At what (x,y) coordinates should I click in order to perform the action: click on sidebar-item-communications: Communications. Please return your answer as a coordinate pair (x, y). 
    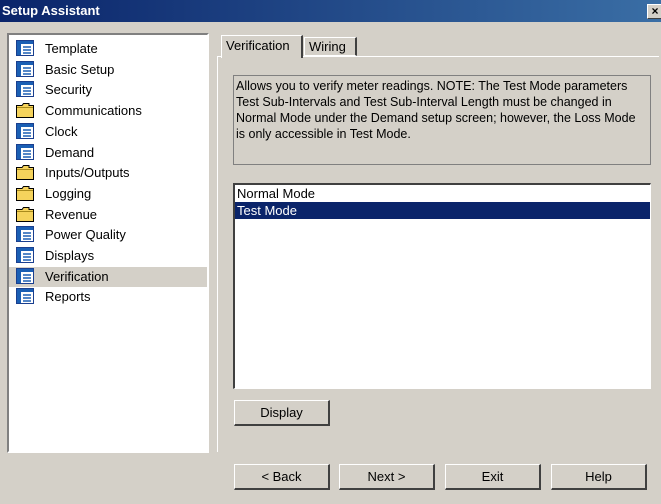
    Looking at the image, I should click on (108, 111).